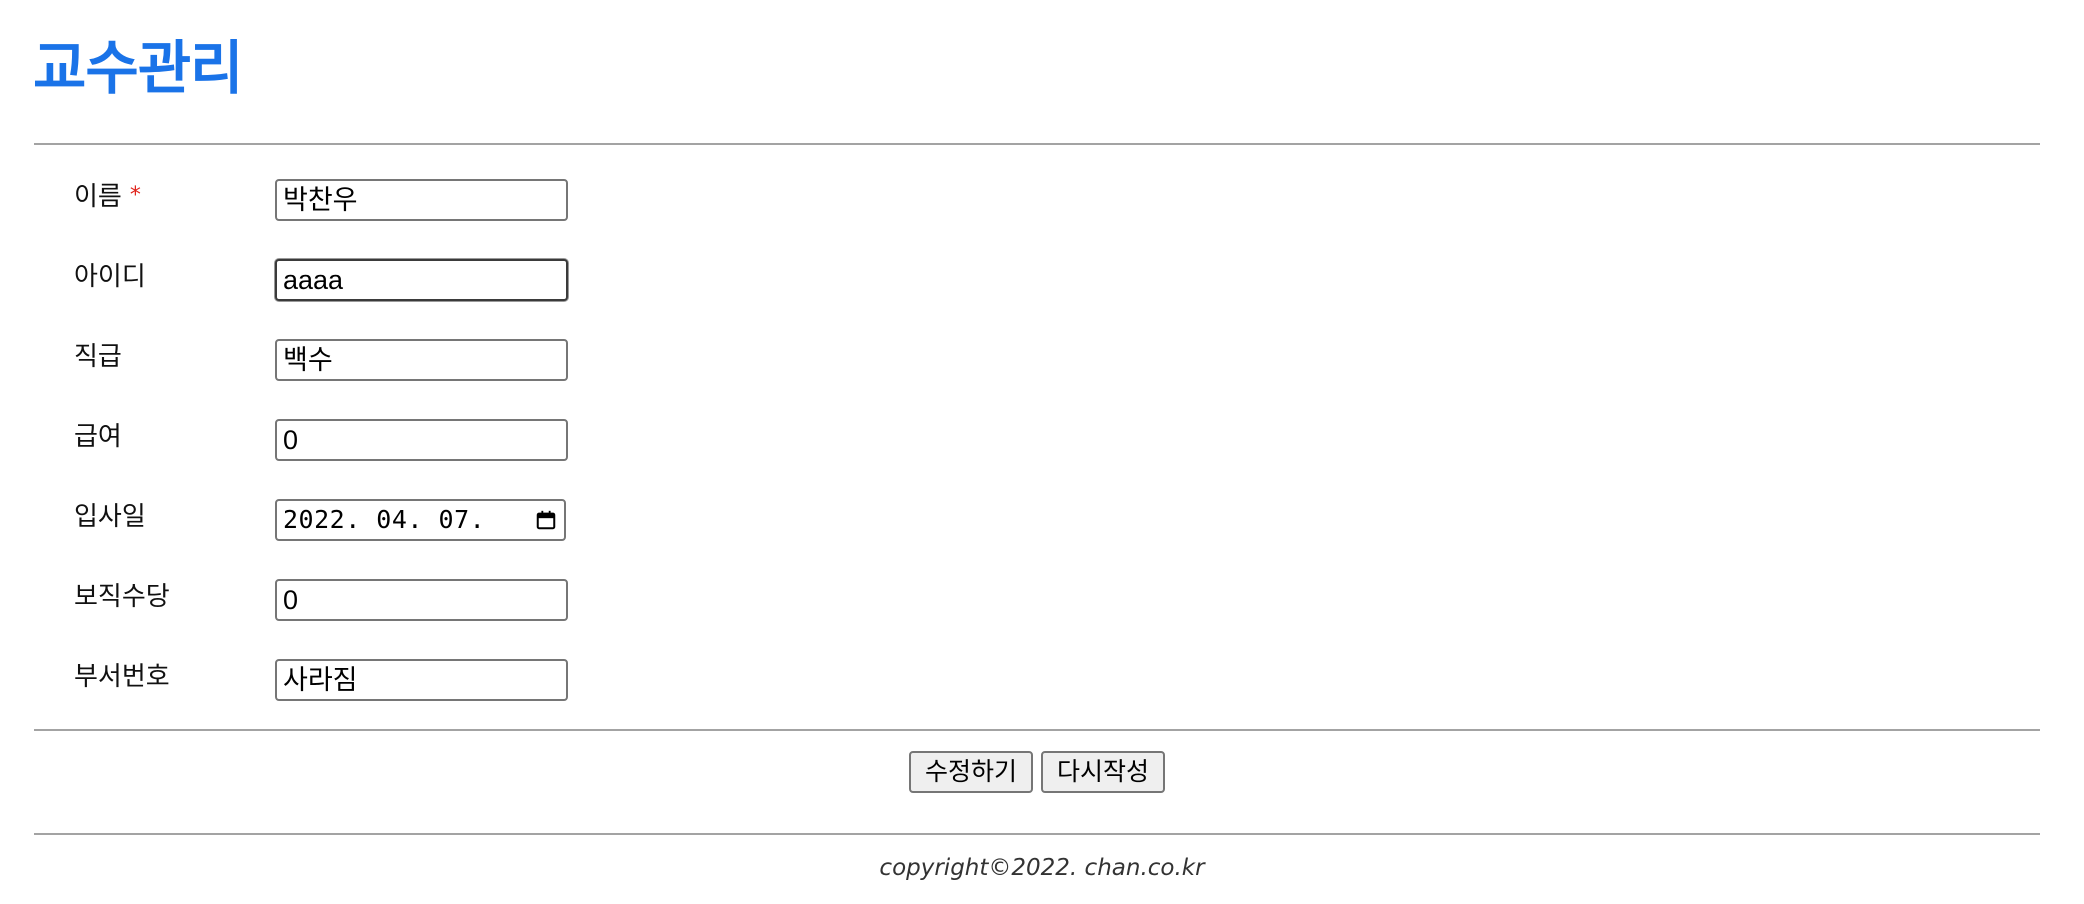  What do you see at coordinates (384, 519) in the screenshot?
I see `hire-date-value: 2022. 04. 07.` at bounding box center [384, 519].